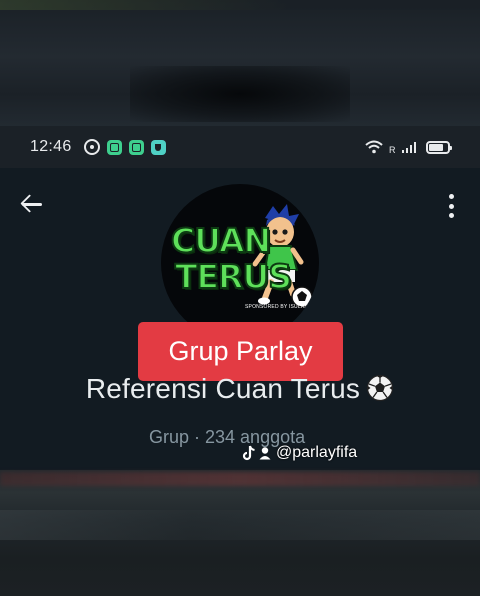 The height and width of the screenshot is (596, 480). I want to click on more-vert-icon, so click(451, 206).